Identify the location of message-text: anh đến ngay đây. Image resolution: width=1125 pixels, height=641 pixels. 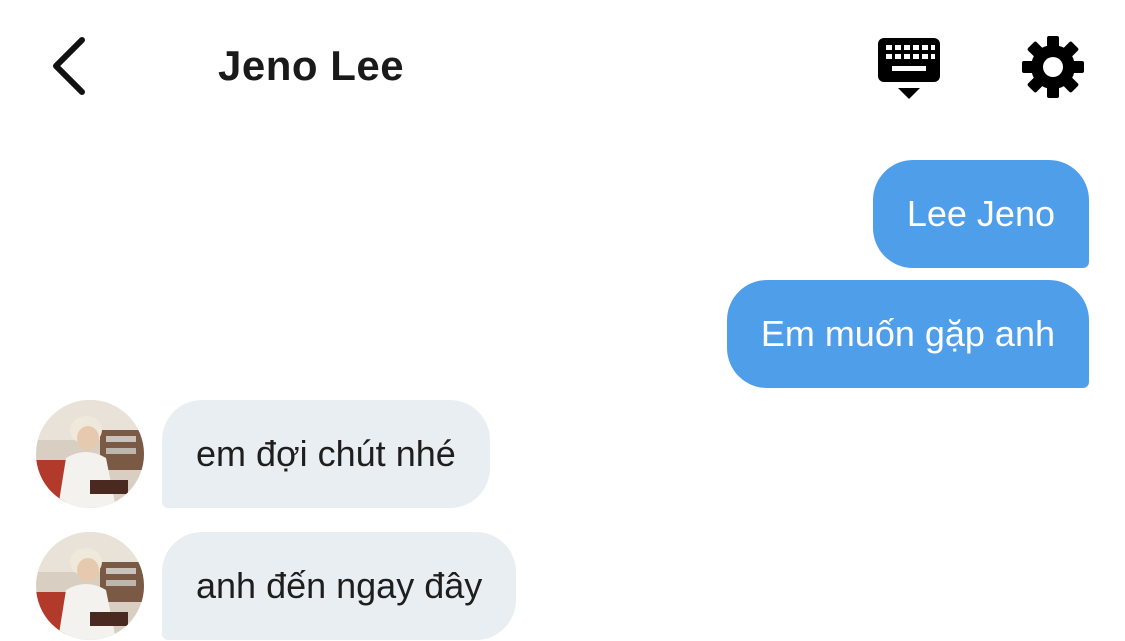
(339, 585).